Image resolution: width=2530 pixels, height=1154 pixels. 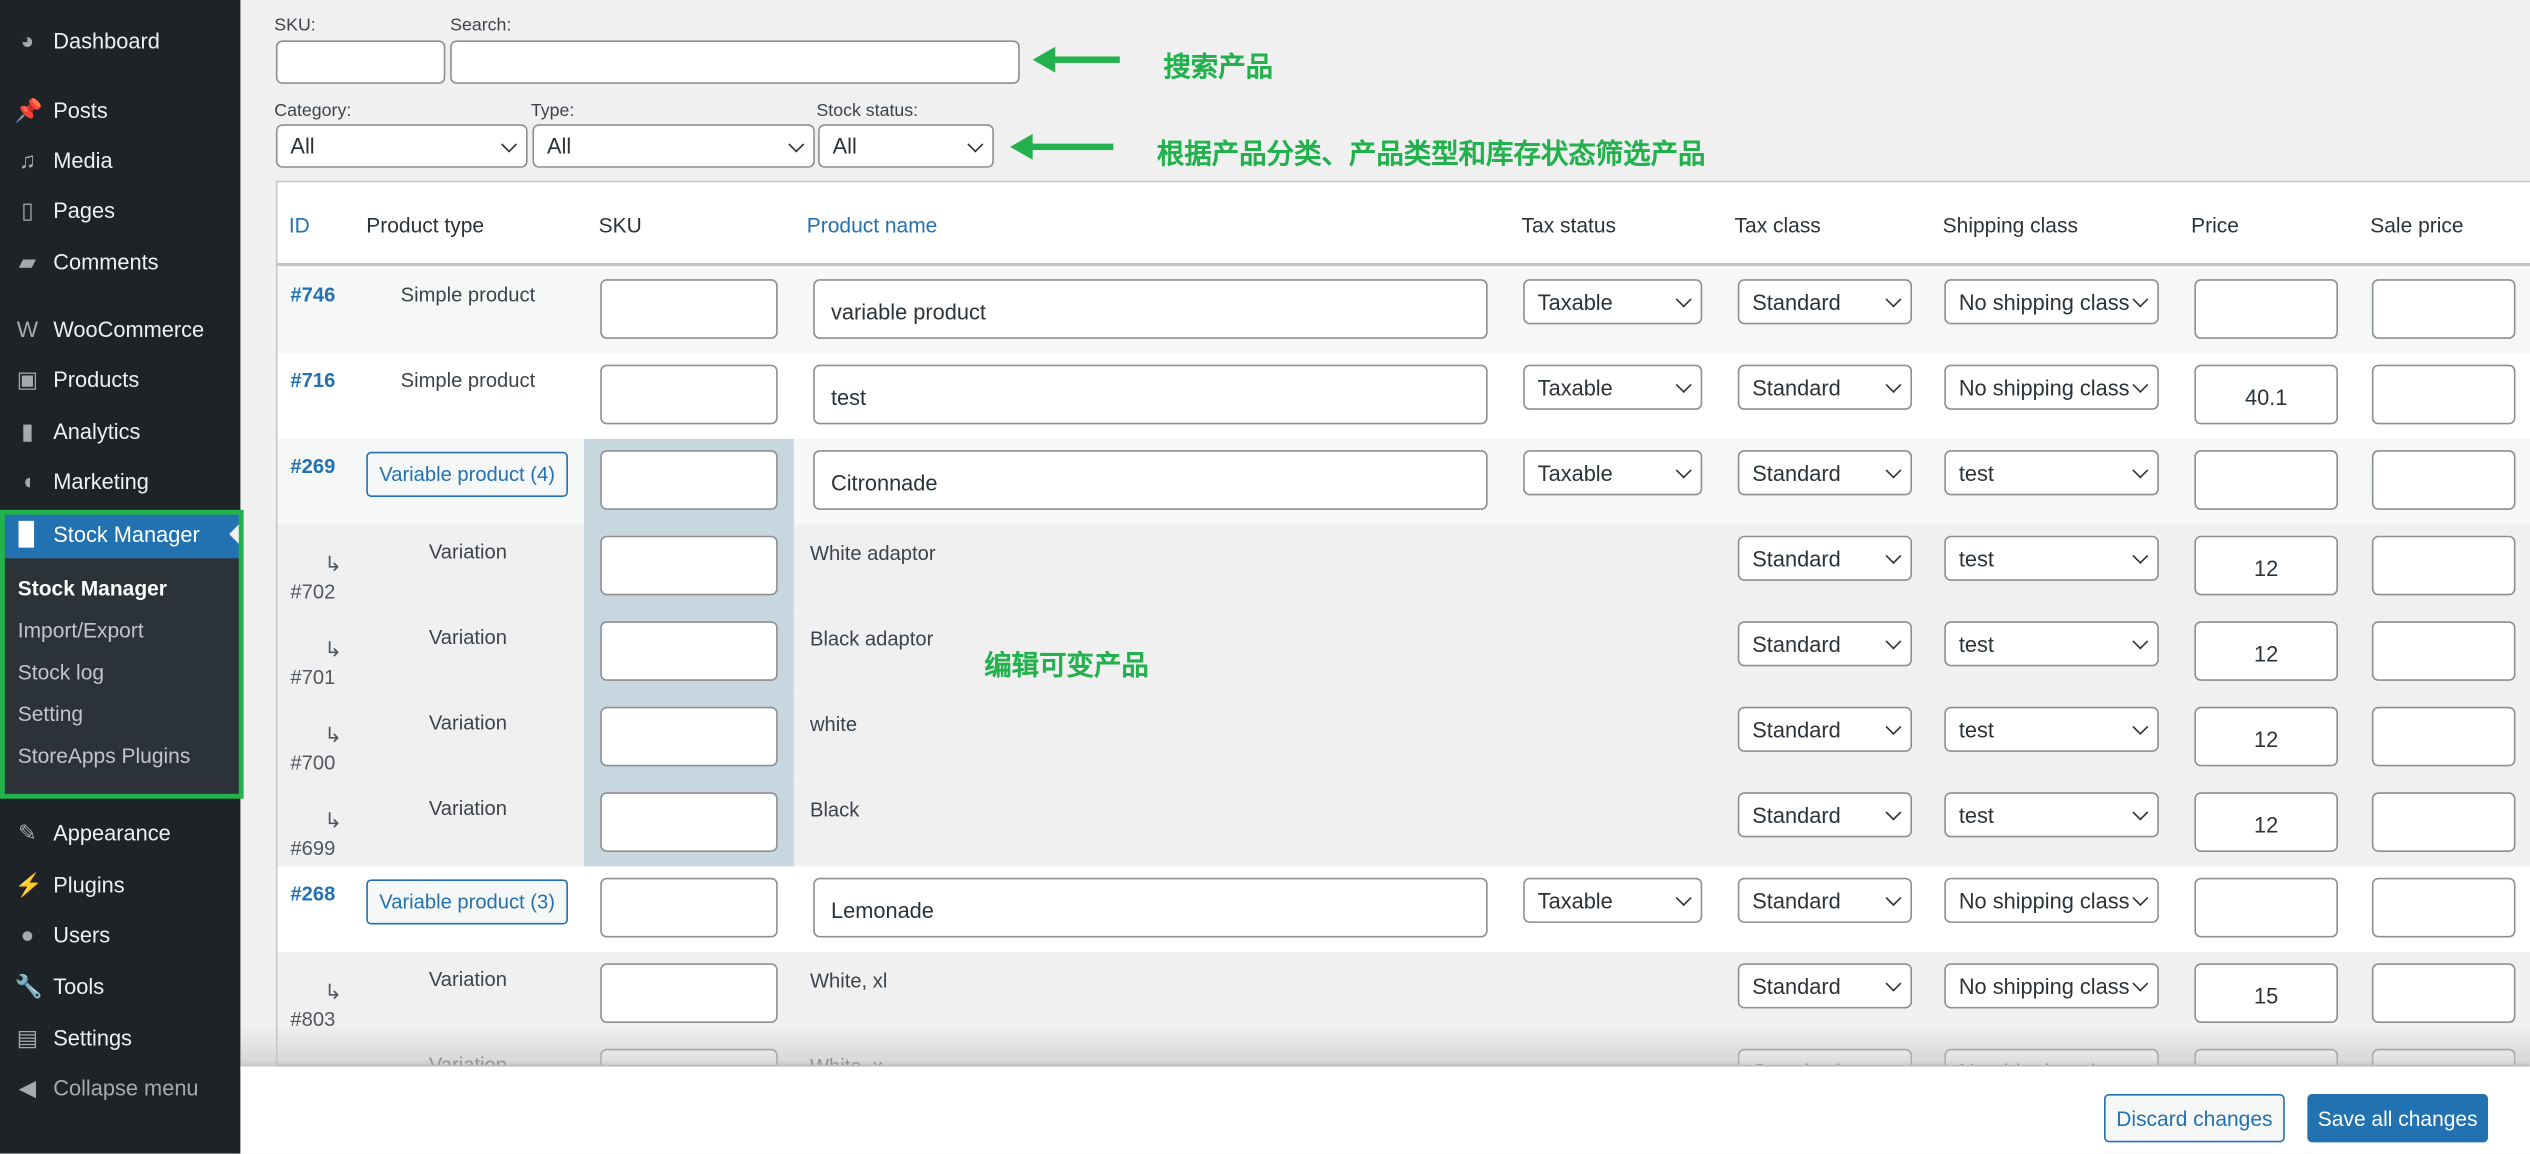 I want to click on sku-filter-input, so click(x=360, y=62).